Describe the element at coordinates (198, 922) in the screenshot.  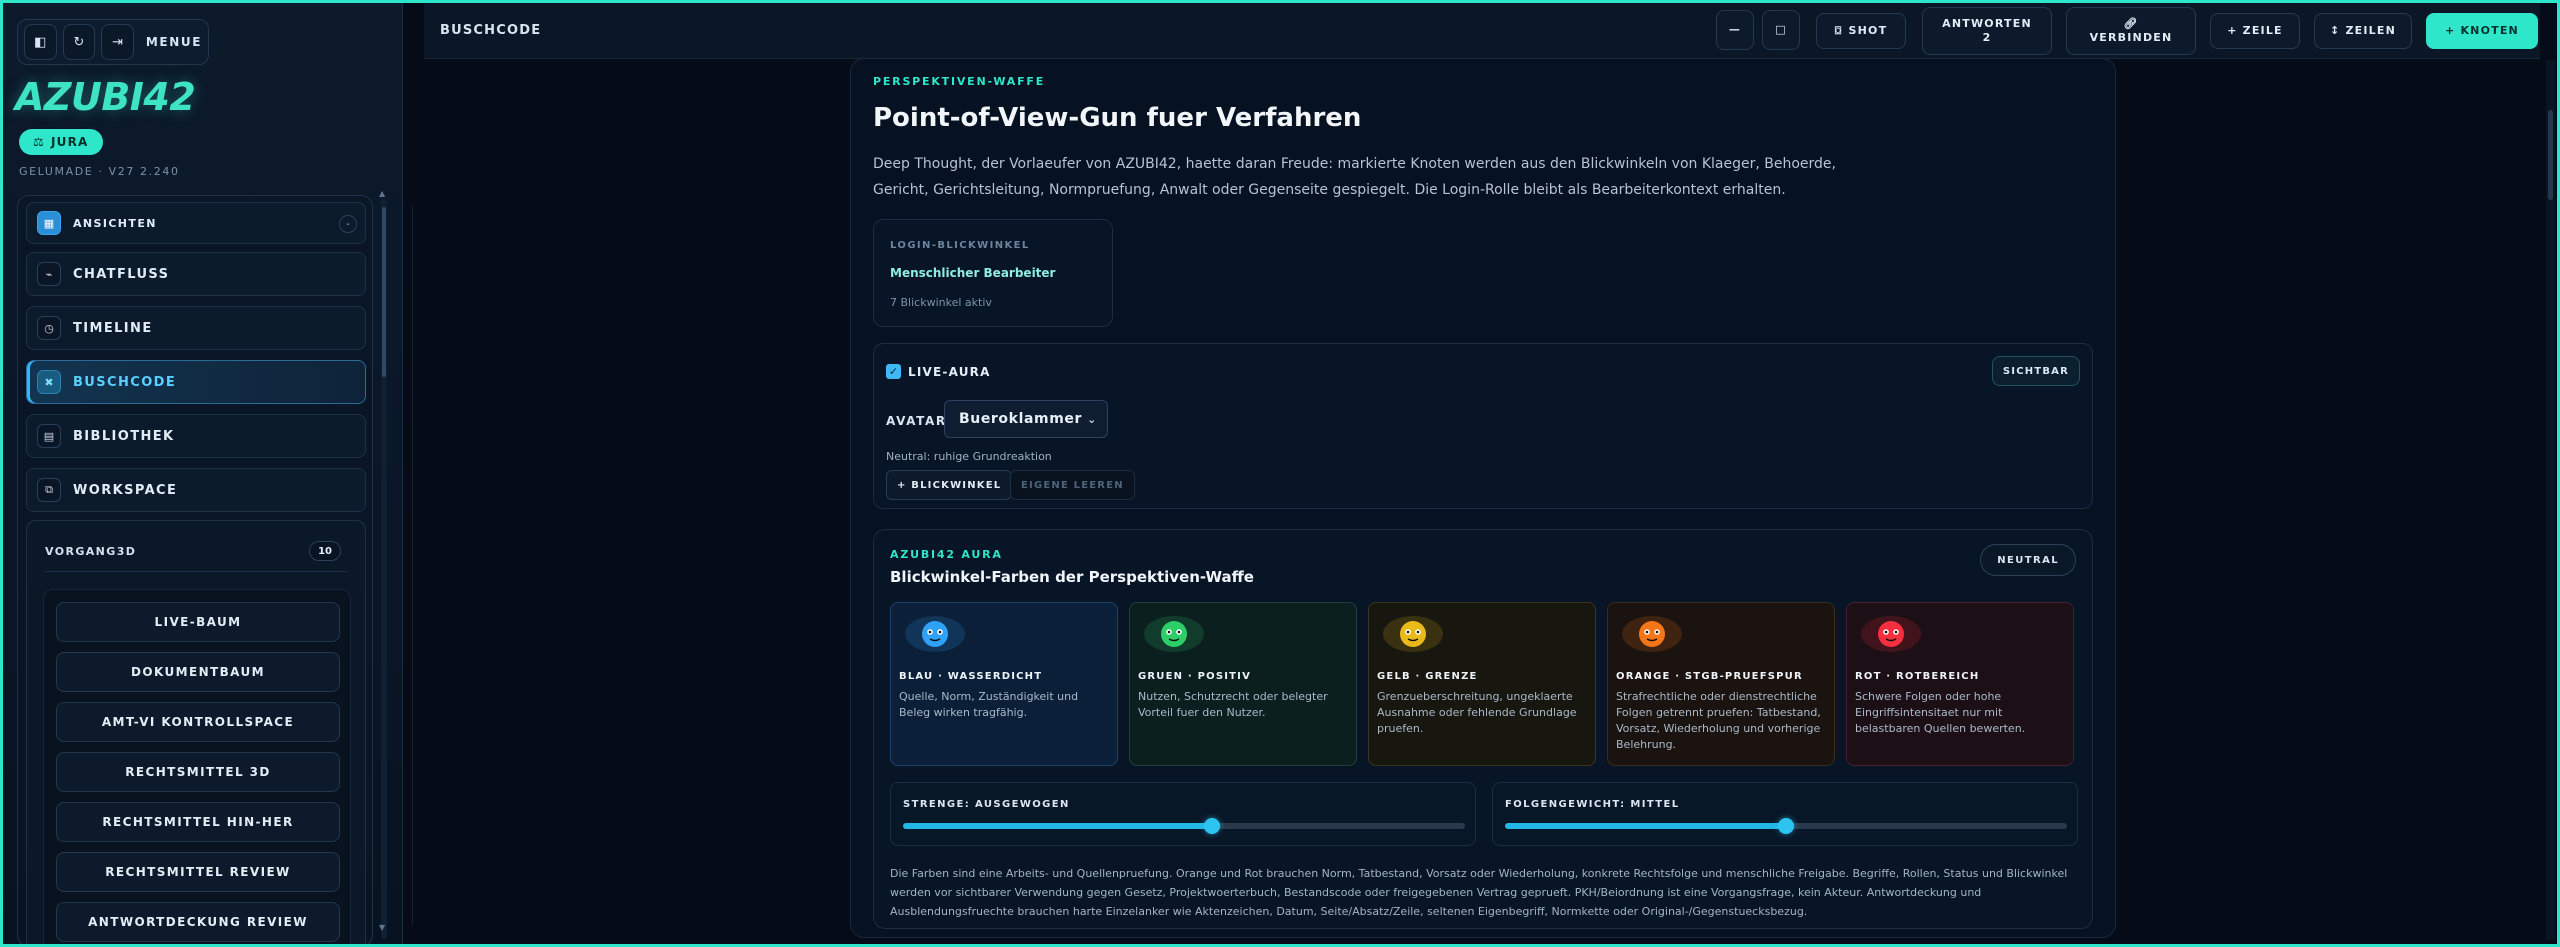
I see `vorgang-antwortdeckung-review-button: ANTWORTDECKUNG REVIEW` at that location.